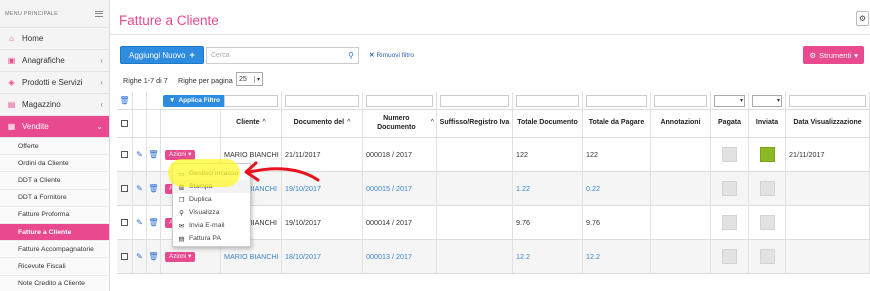 This screenshot has width=870, height=291. What do you see at coordinates (282, 171) in the screenshot?
I see `annotation-arrow` at bounding box center [282, 171].